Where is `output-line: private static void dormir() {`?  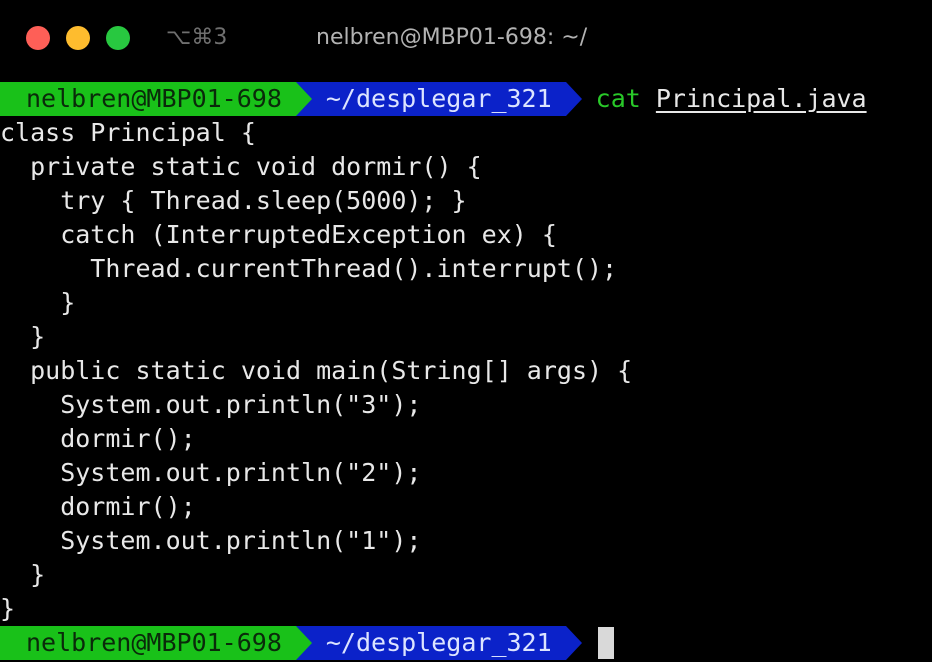 output-line: private static void dormir() { is located at coordinates (241, 166).